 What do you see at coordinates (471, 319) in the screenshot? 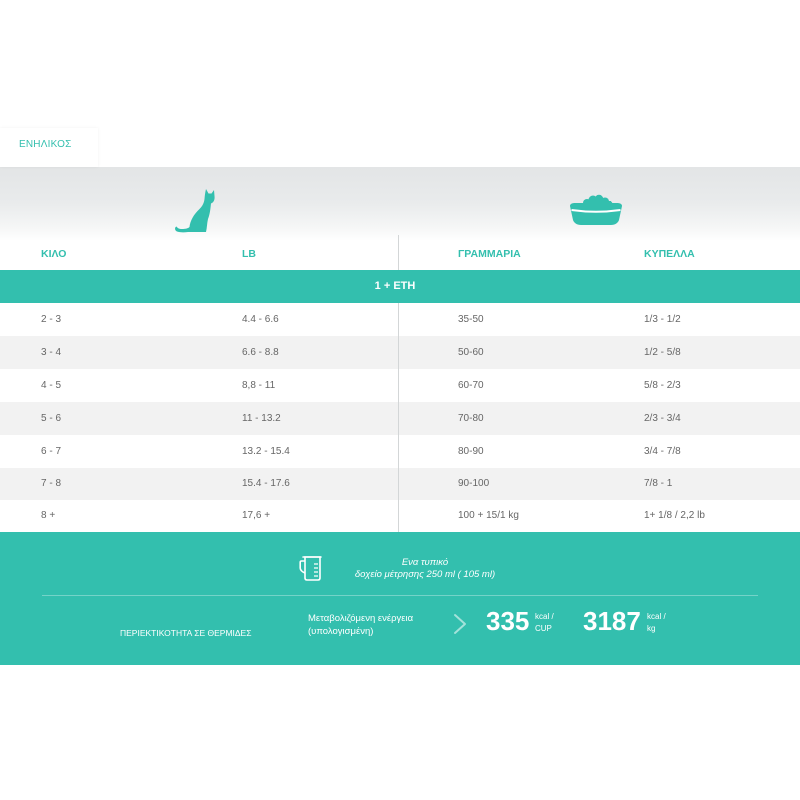
I see `cell-grams: 35-50` at bounding box center [471, 319].